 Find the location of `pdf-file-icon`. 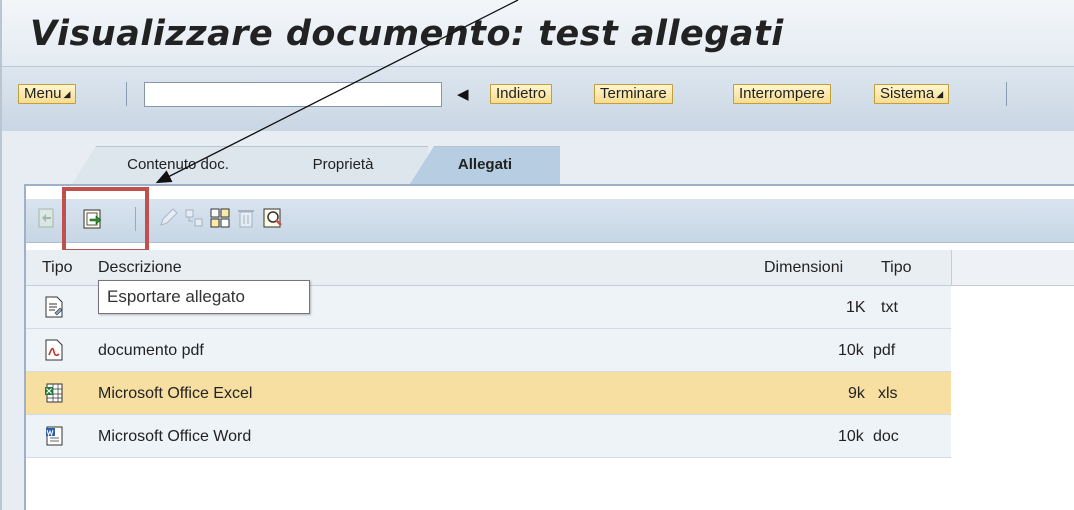

pdf-file-icon is located at coordinates (54, 350).